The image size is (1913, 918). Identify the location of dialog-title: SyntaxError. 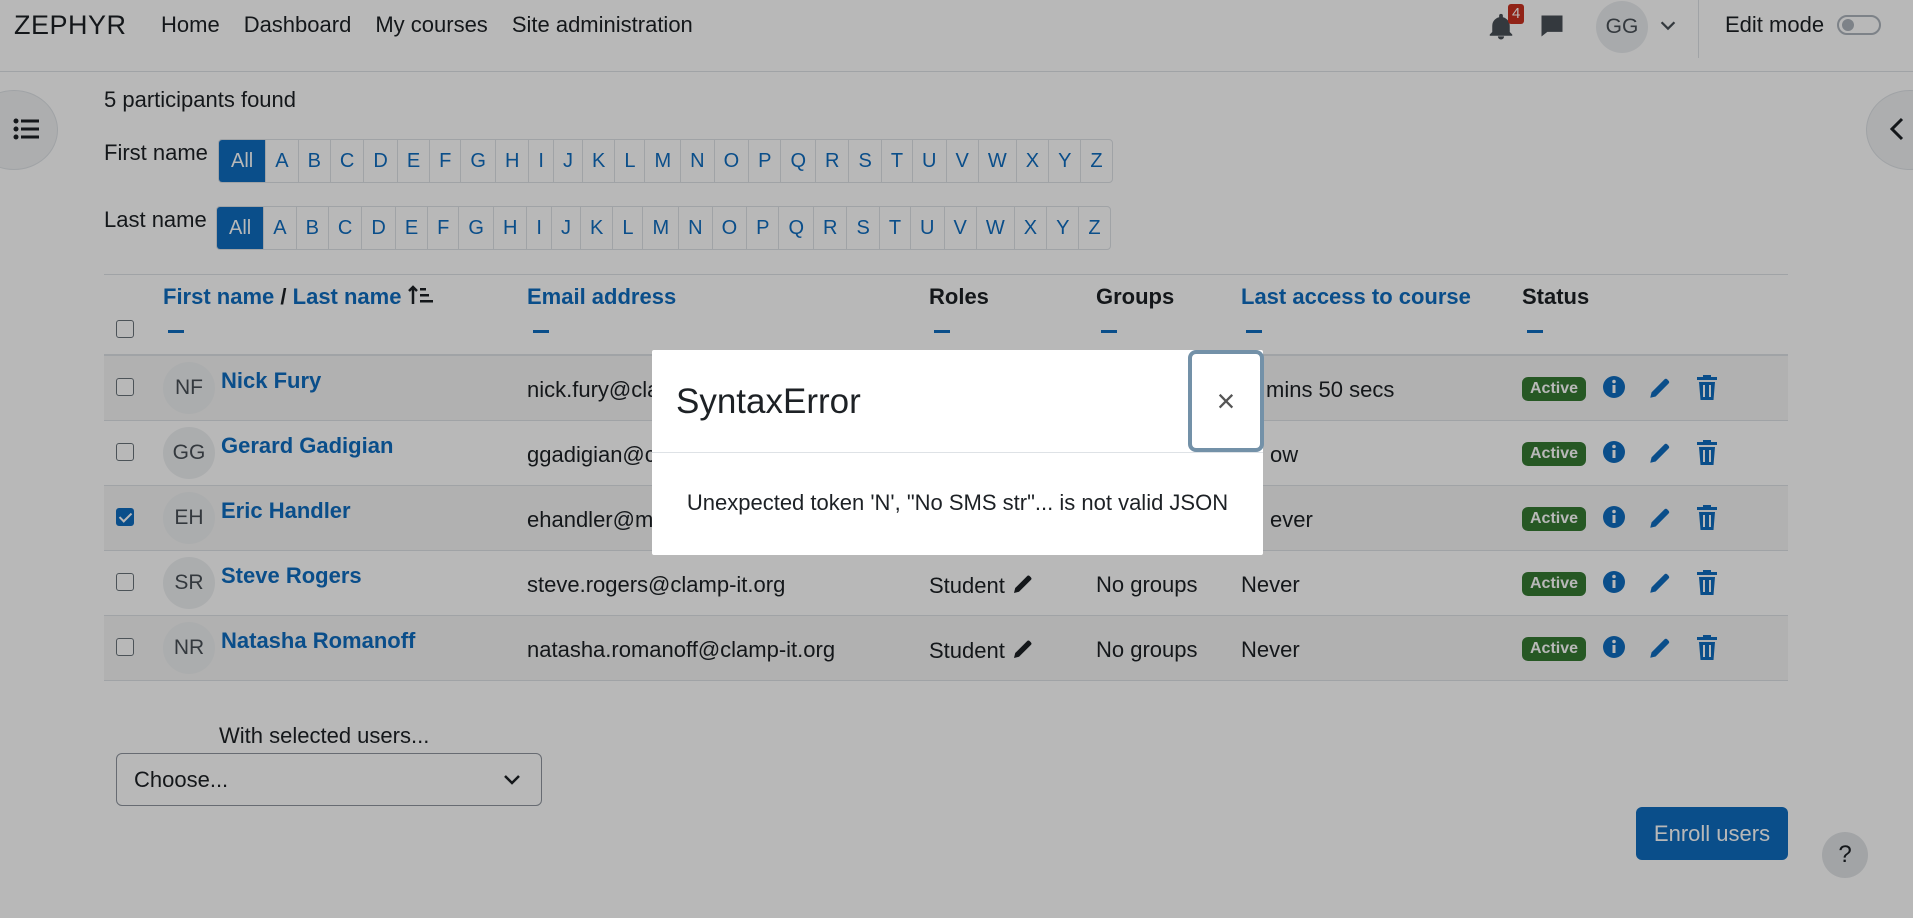
(768, 401).